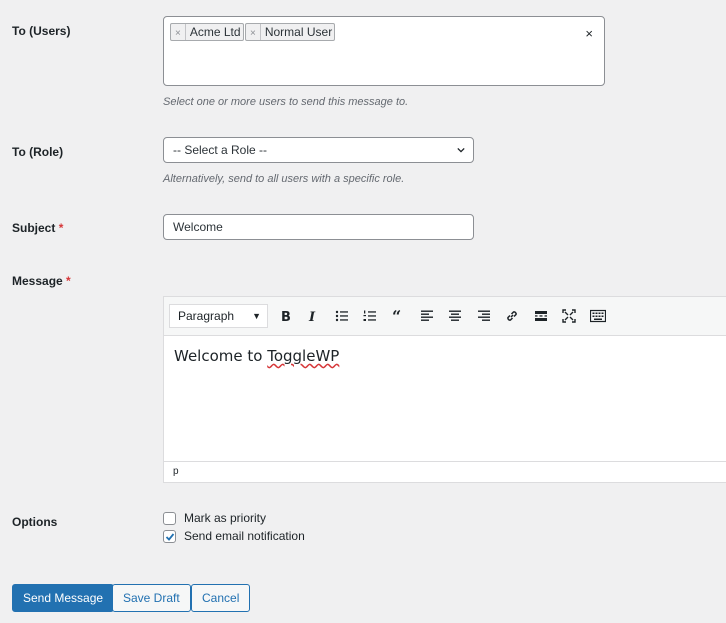 This screenshot has width=726, height=623. Describe the element at coordinates (569, 316) in the screenshot. I see `fullscreen-icon` at that location.